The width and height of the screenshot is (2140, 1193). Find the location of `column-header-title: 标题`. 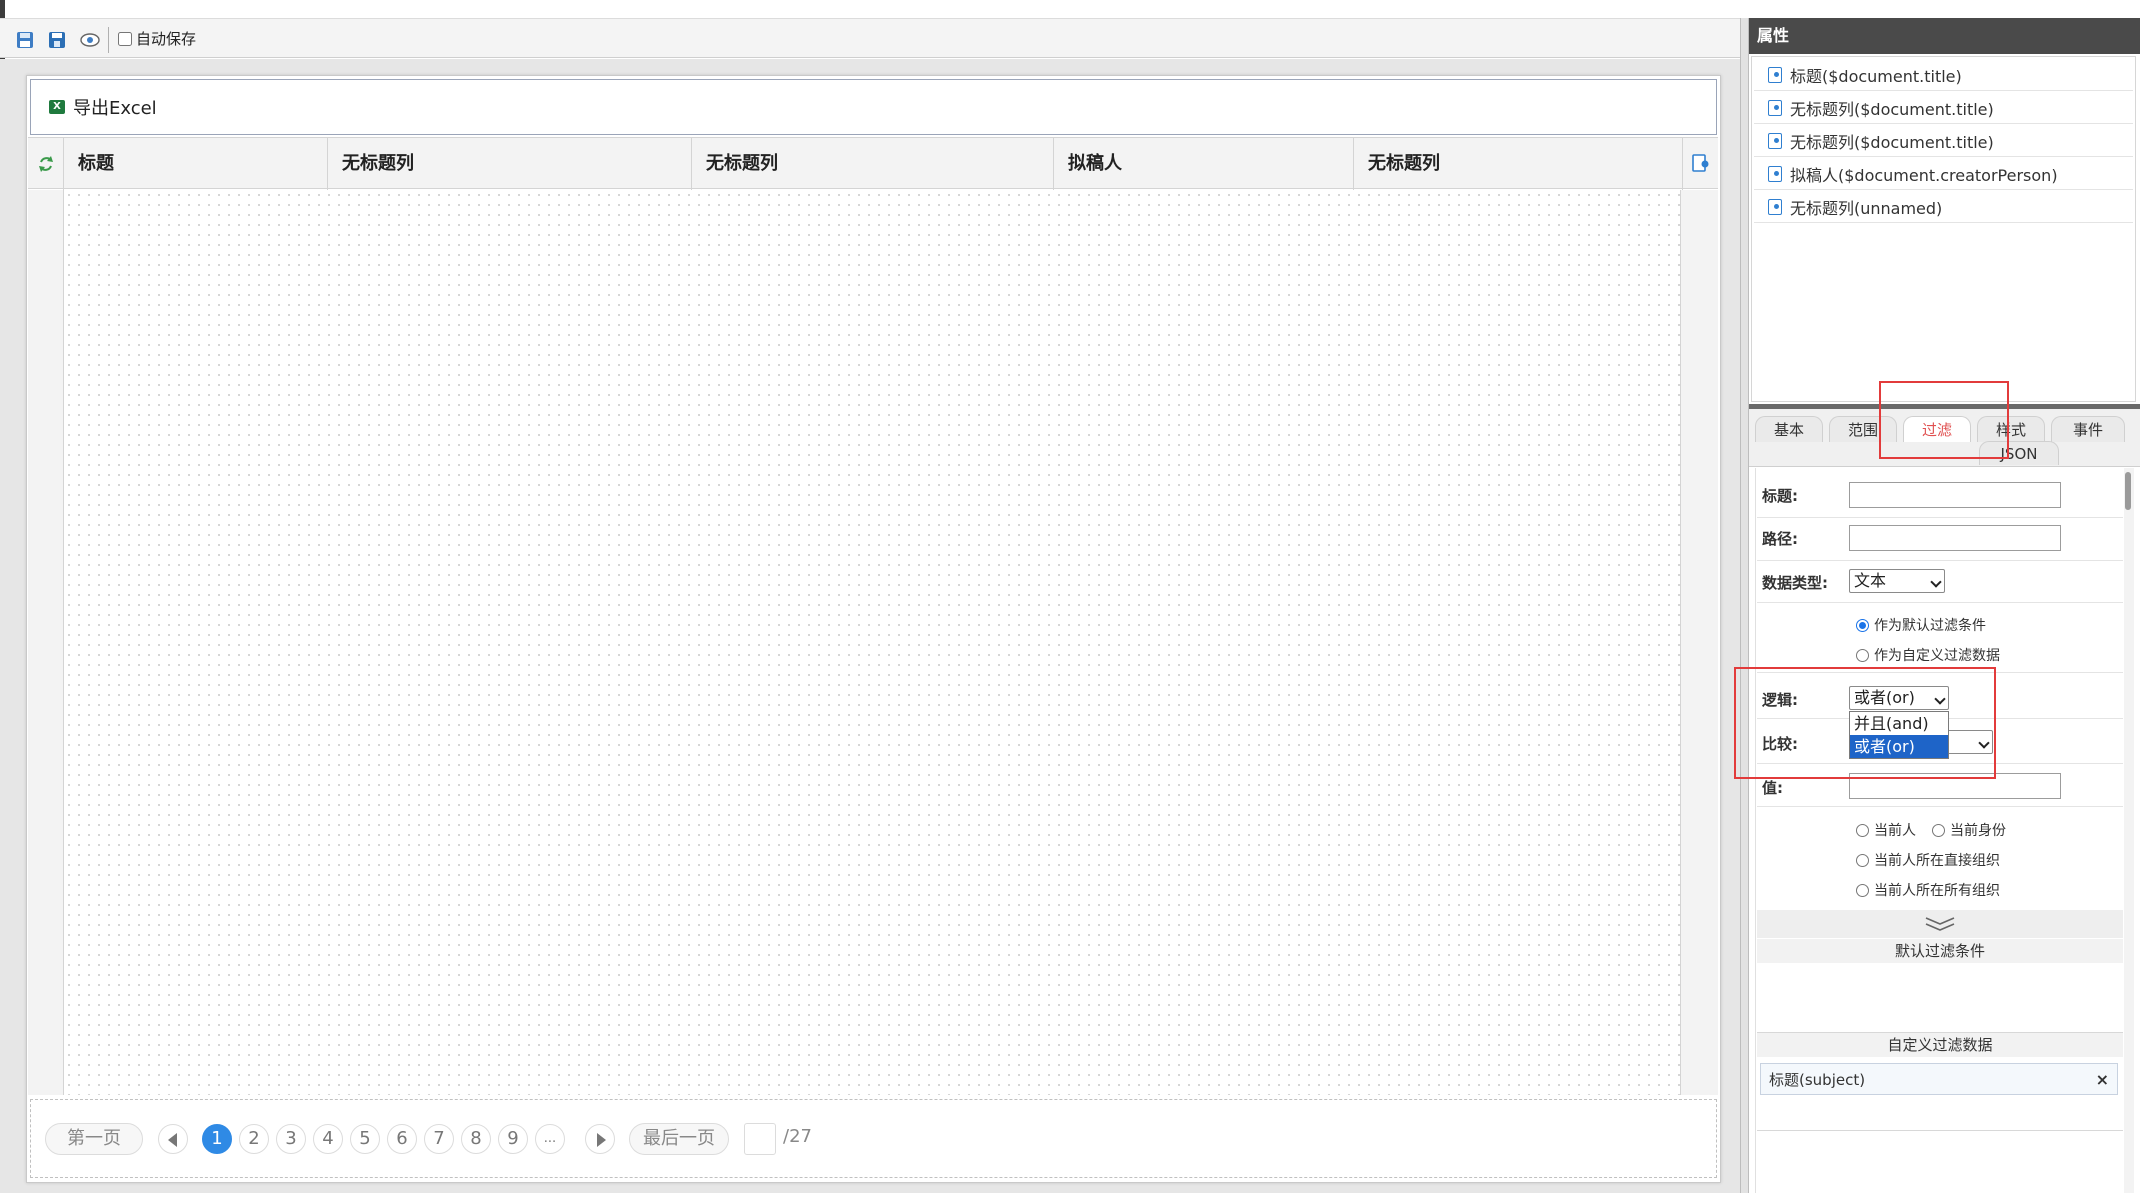

column-header-title: 标题 is located at coordinates (196, 164).